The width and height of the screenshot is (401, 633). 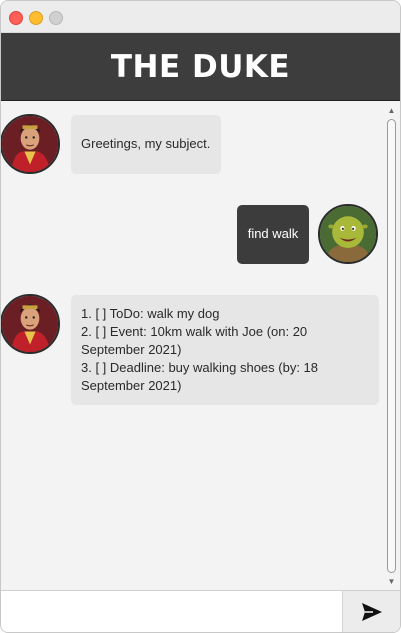 I want to click on task-line: 2. [ ] Event: 10km walk with Joe (on: 20, so click(x=194, y=331).